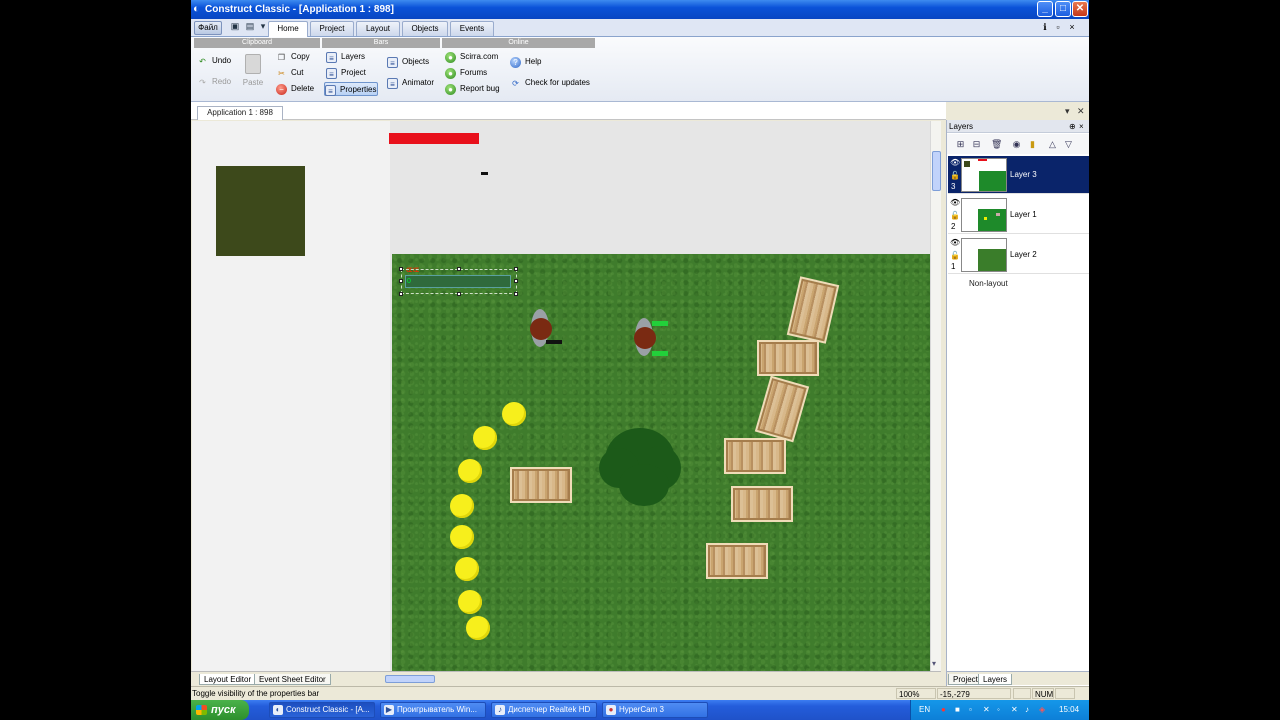 Image resolution: width=1280 pixels, height=720 pixels. I want to click on help-mini-icon: ℹ, so click(1045, 27).